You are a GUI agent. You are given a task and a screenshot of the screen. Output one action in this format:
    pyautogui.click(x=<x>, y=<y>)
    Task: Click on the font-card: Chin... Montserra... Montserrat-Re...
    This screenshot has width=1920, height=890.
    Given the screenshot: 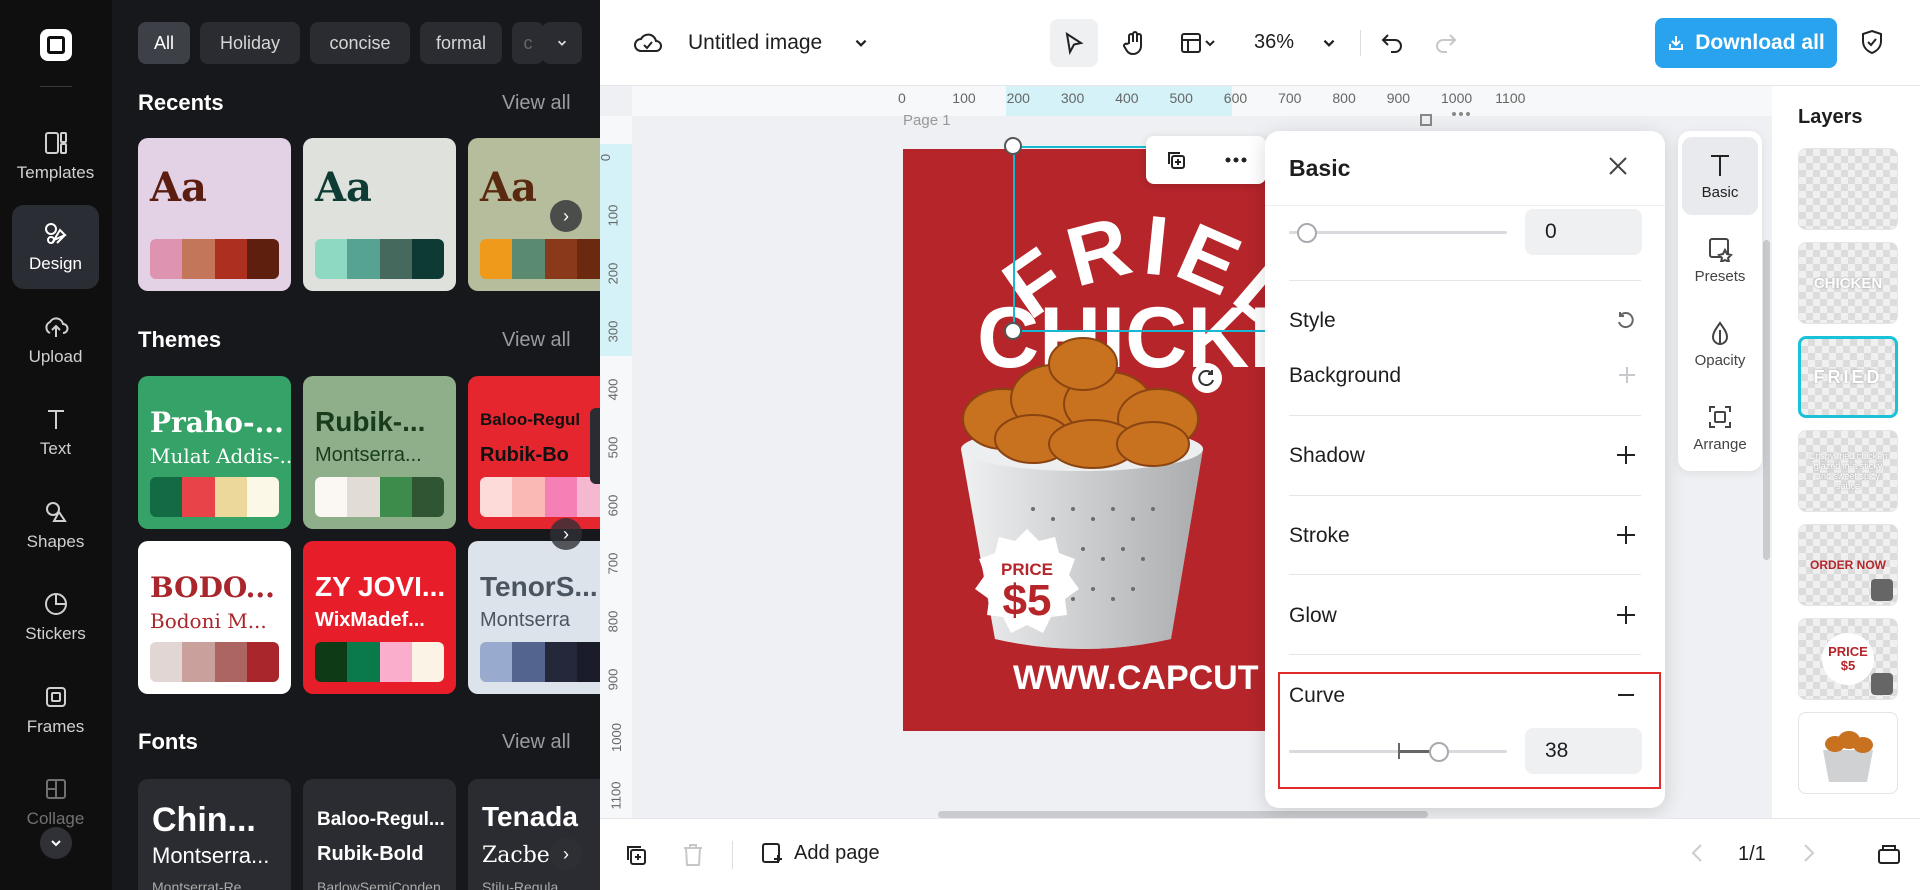 What is the action you would take?
    pyautogui.click(x=214, y=834)
    